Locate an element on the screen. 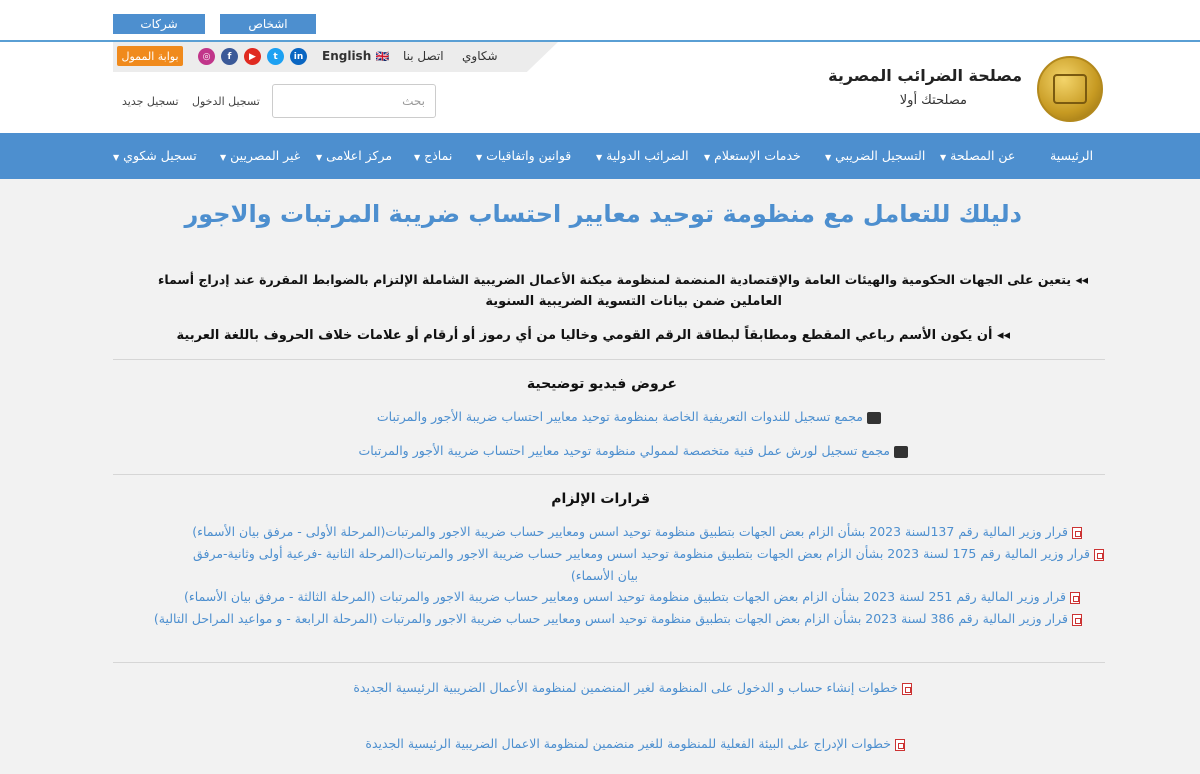 The image size is (1200, 774). decision-link-2-cont: بيان الأسماء) is located at coordinates (604, 575).